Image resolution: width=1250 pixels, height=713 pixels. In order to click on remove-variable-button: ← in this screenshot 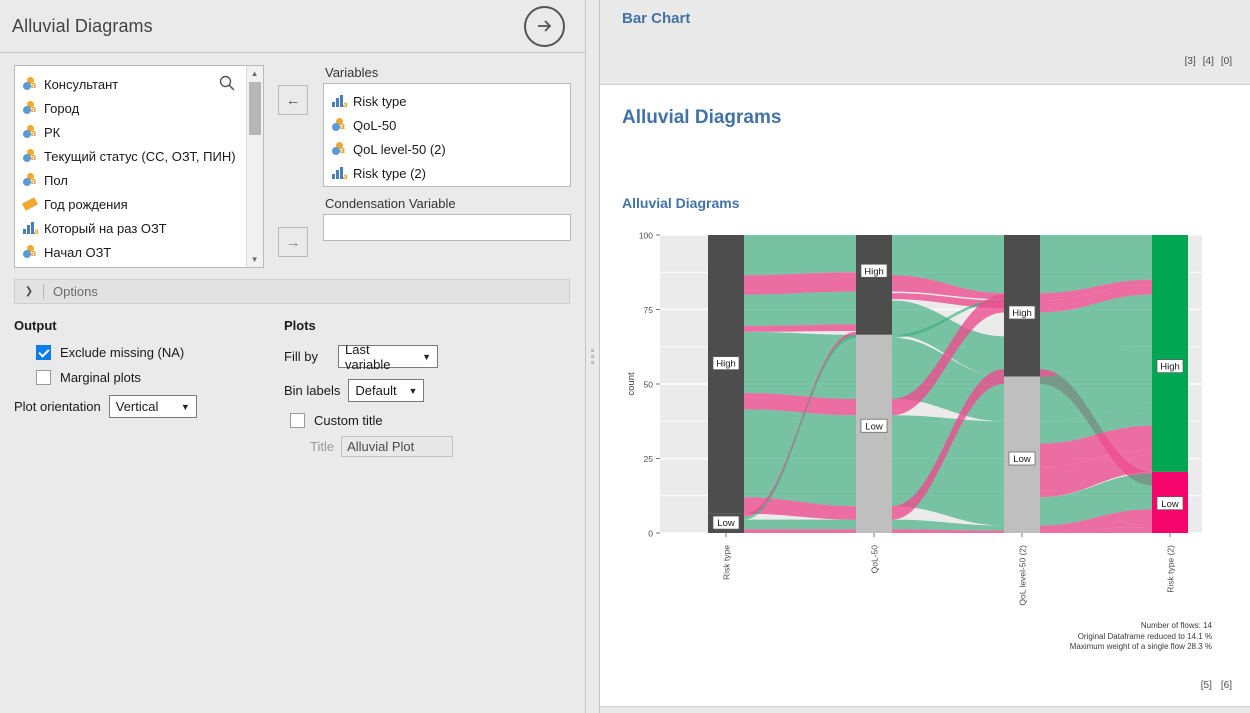, I will do `click(293, 100)`.